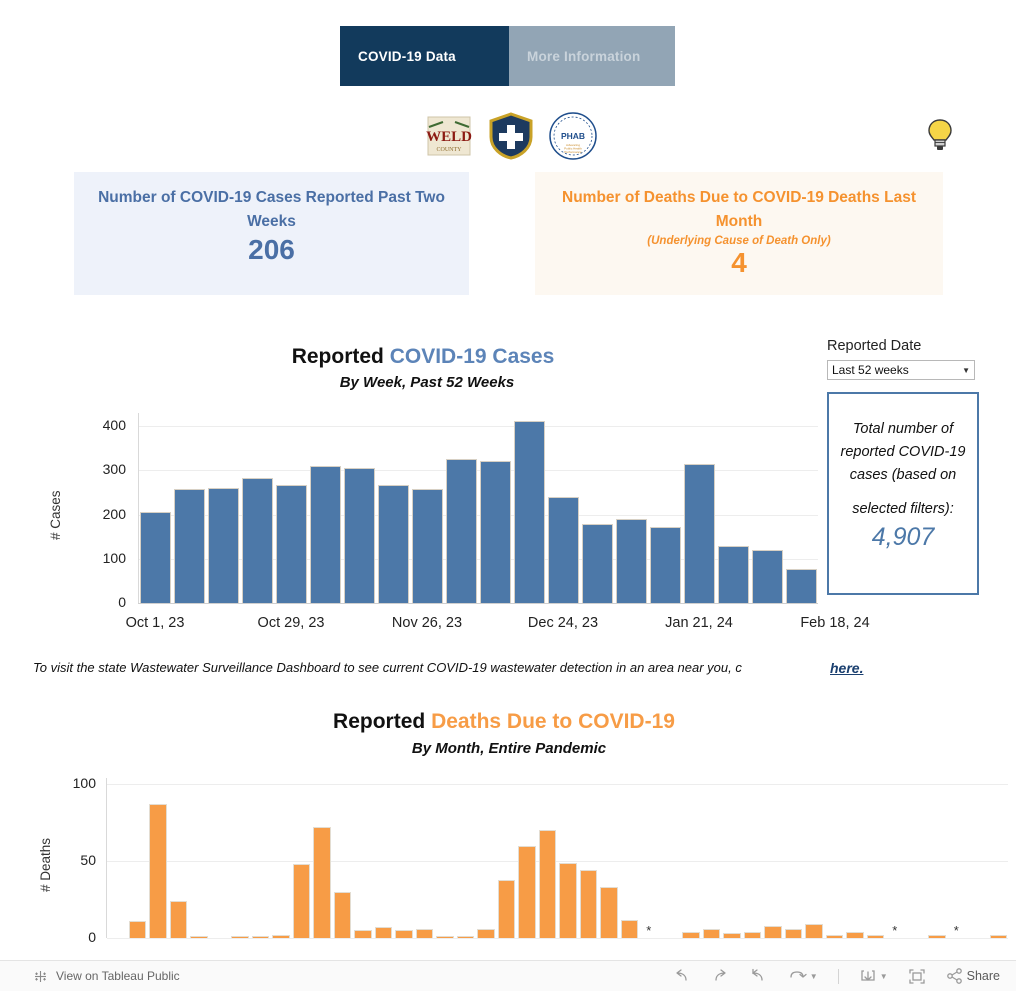 This screenshot has height=991, width=1016. Describe the element at coordinates (682, 976) in the screenshot. I see `undo-button` at that location.